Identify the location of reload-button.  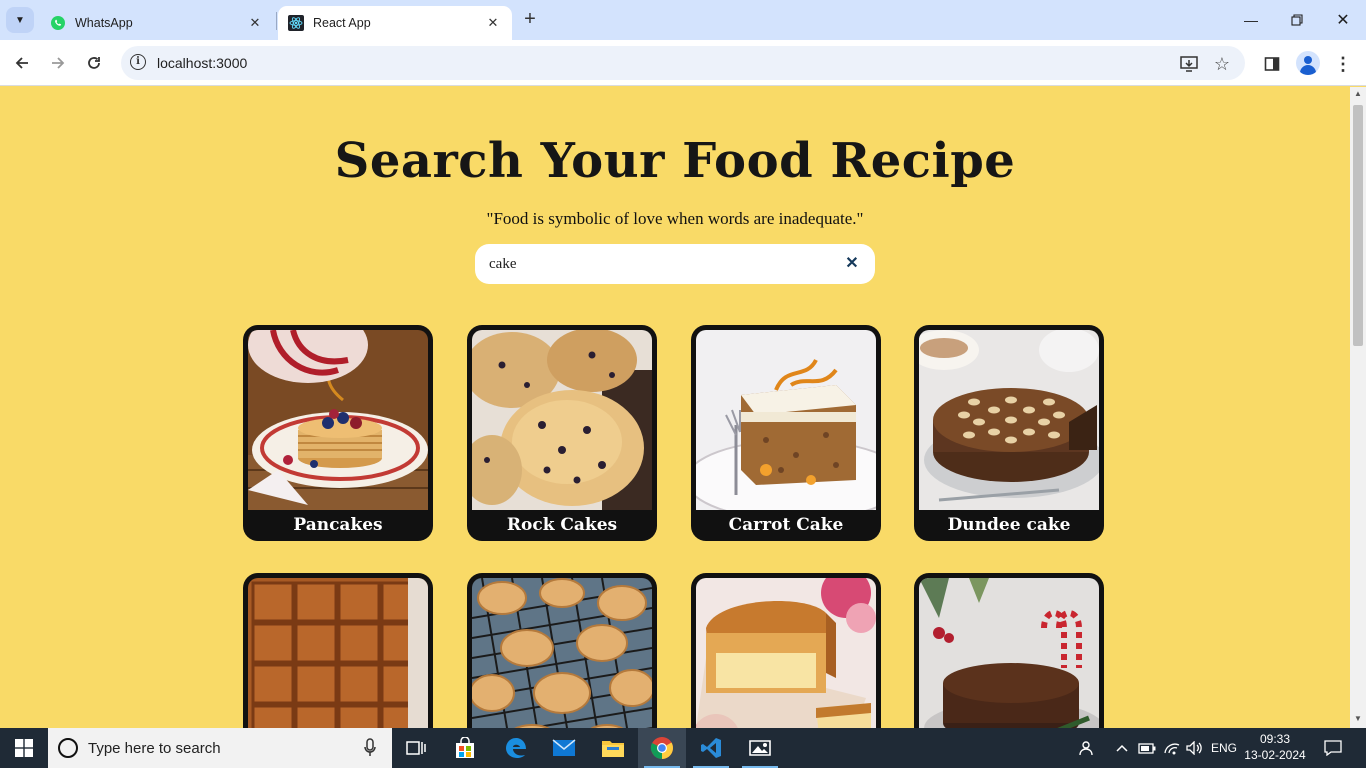
(94, 63).